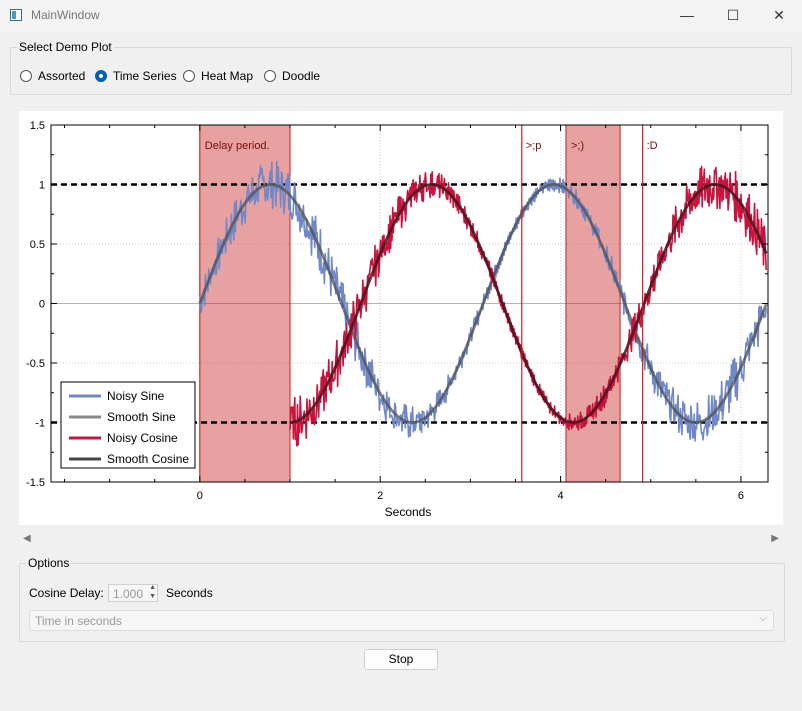 The image size is (802, 711). Describe the element at coordinates (152, 596) in the screenshot. I see `spin-down-icon: ▼` at that location.